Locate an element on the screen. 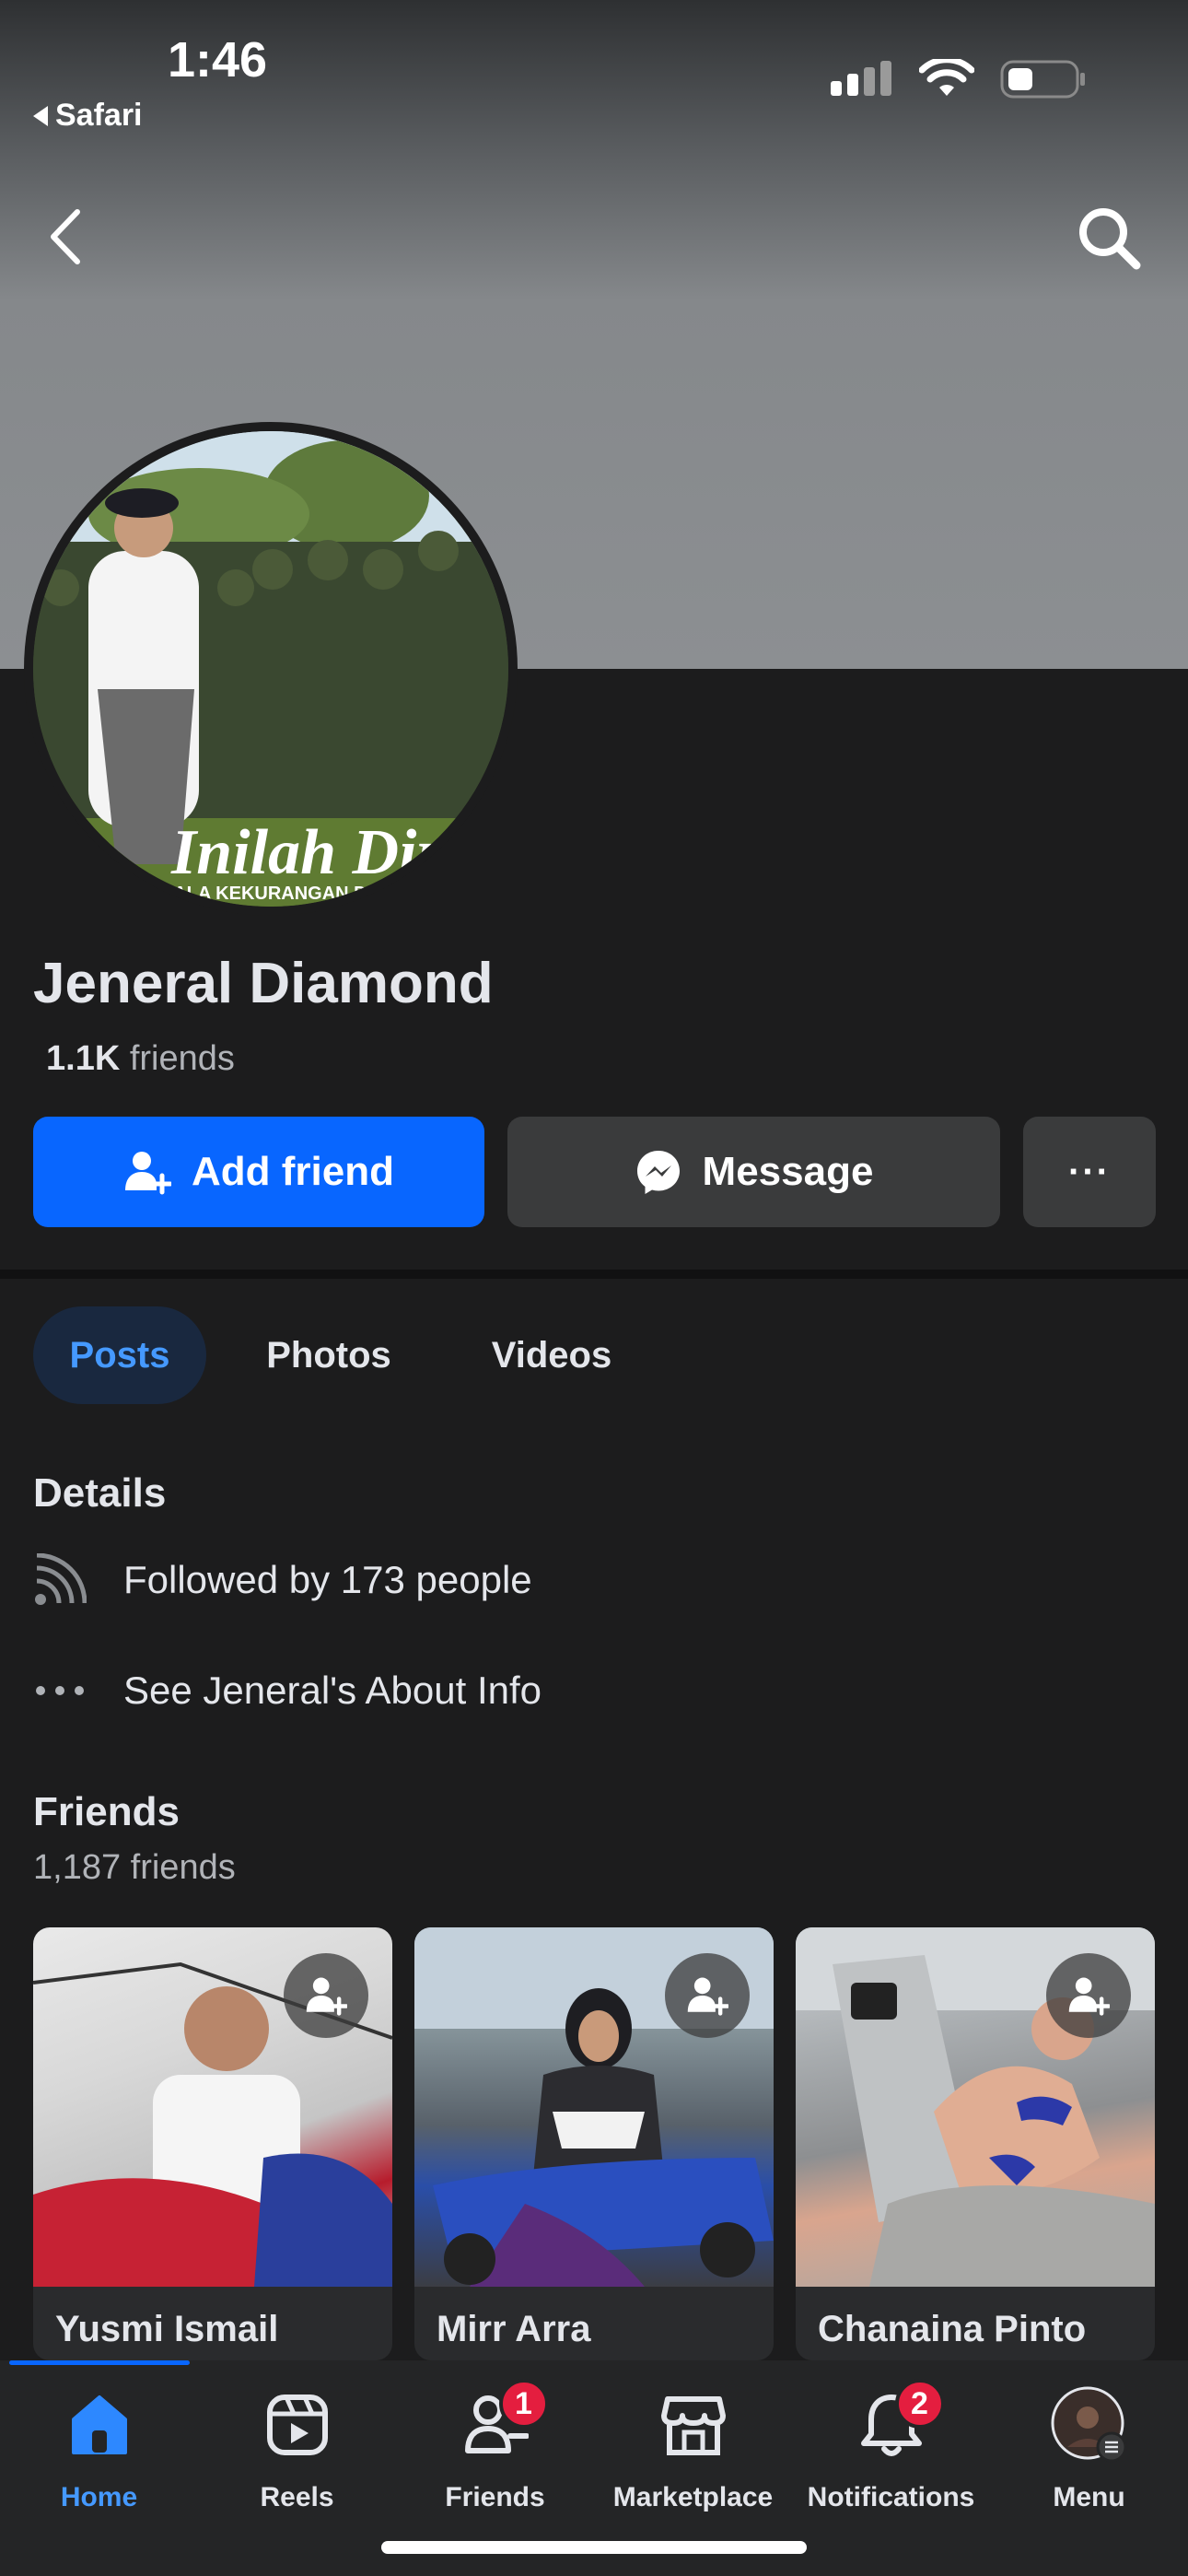  about-info-row: See Jeneral's About Info is located at coordinates (287, 1690).